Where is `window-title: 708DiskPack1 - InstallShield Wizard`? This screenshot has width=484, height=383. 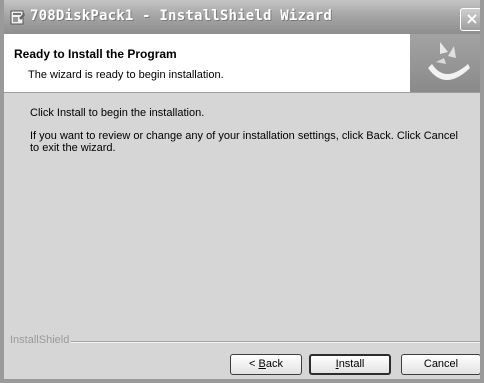 window-title: 708DiskPack1 - InstallShield Wizard is located at coordinates (181, 16).